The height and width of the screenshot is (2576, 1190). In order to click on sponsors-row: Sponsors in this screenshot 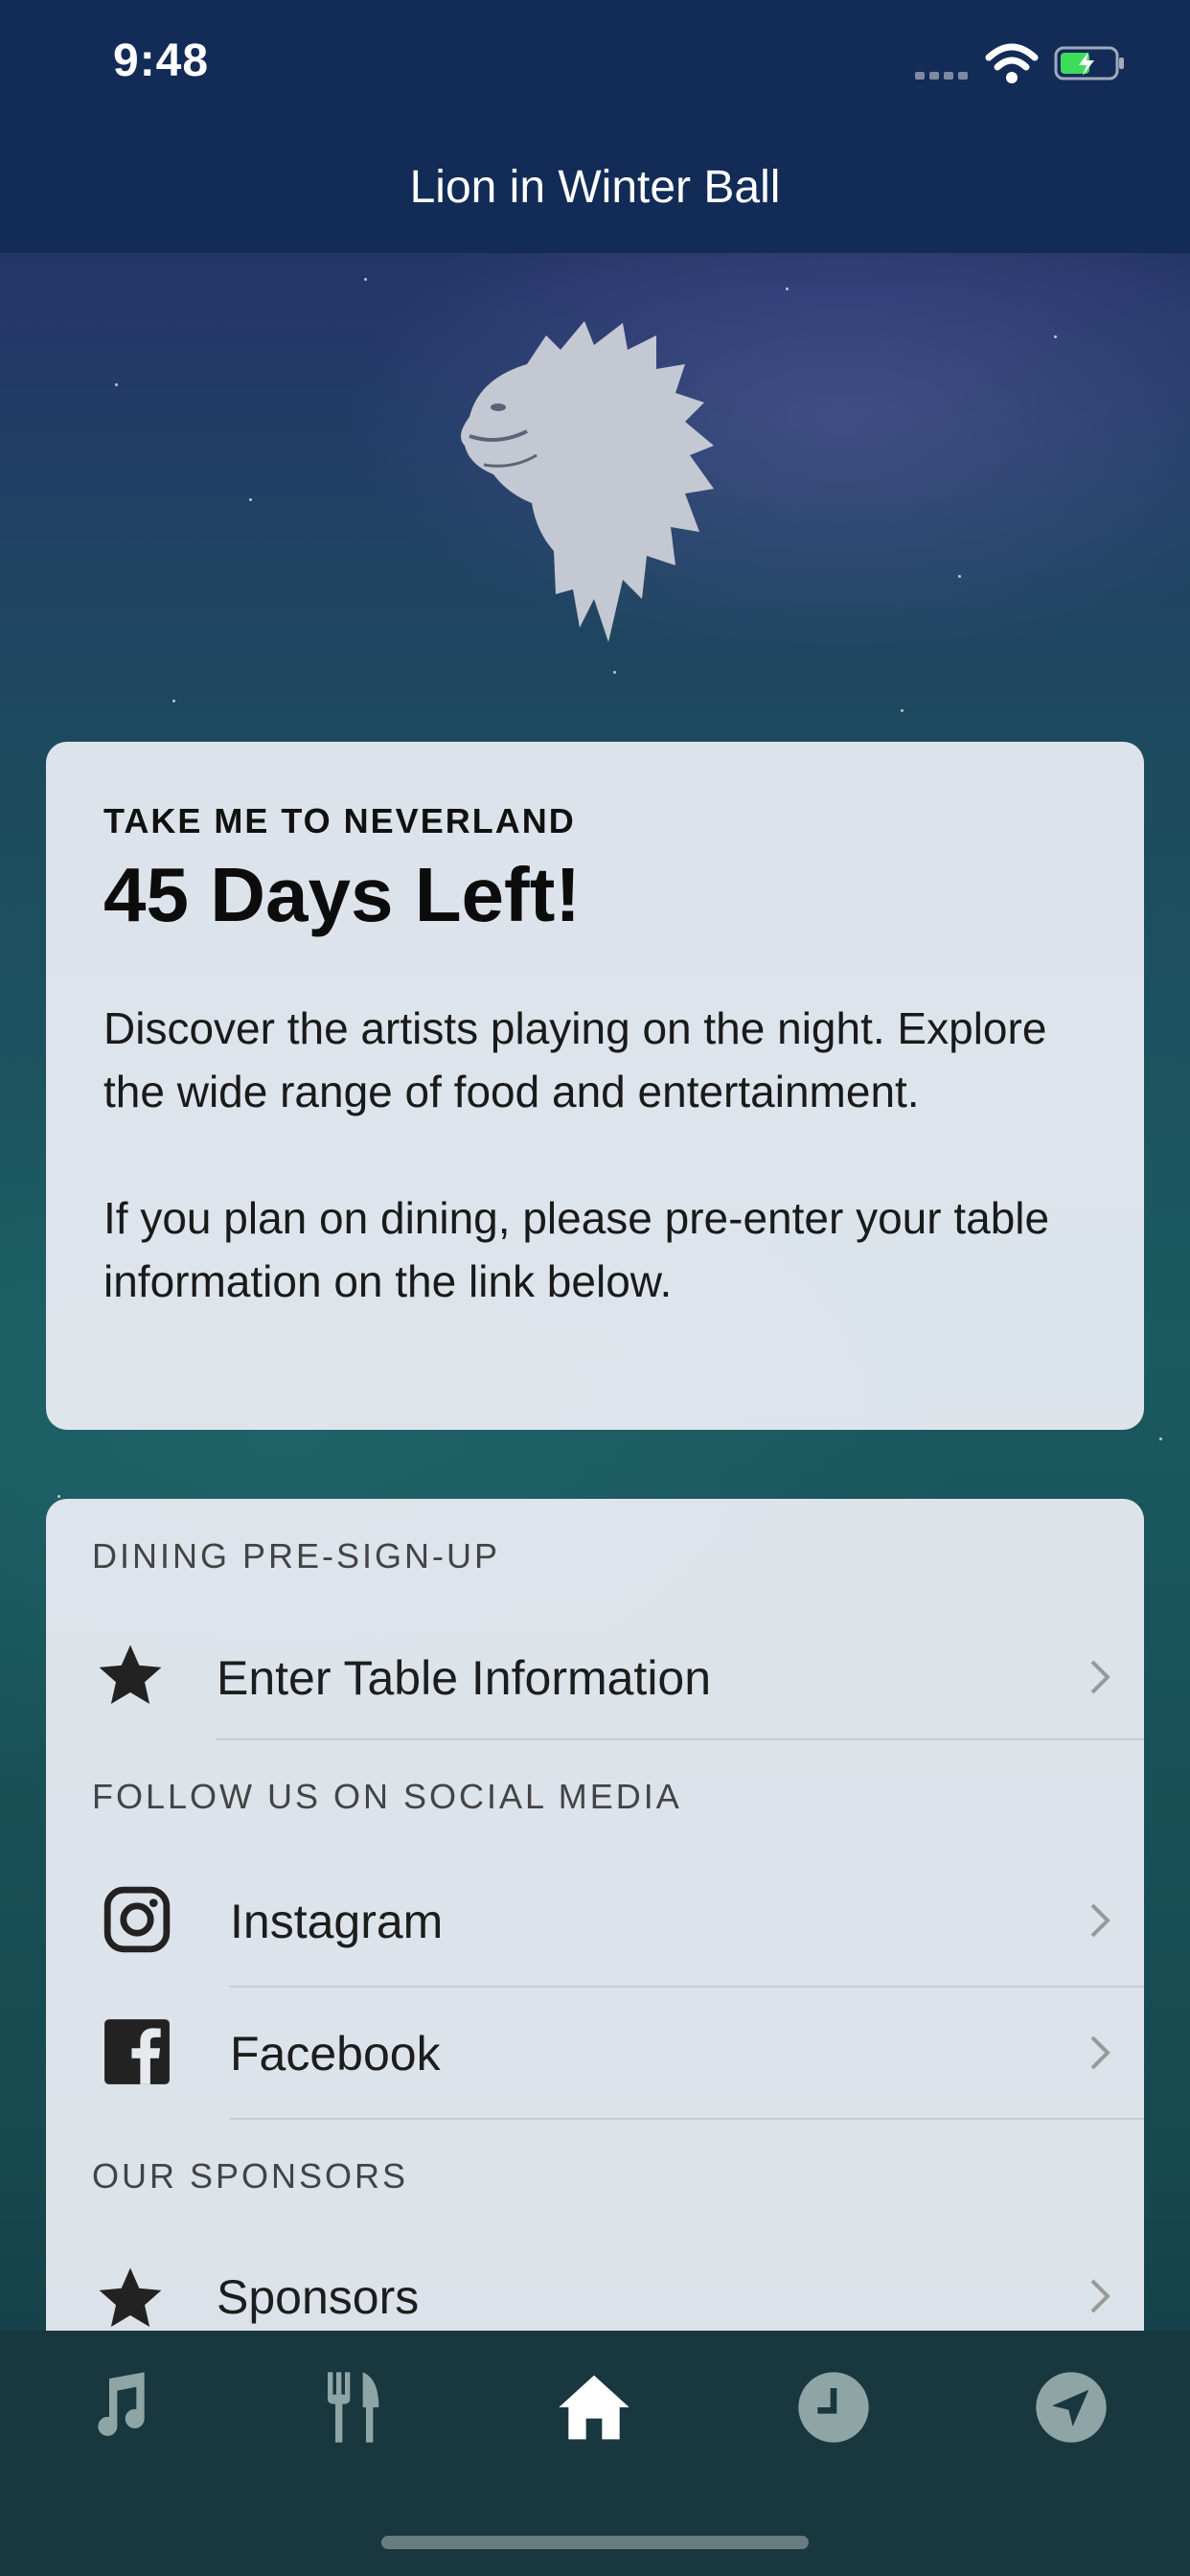, I will do `click(595, 2282)`.